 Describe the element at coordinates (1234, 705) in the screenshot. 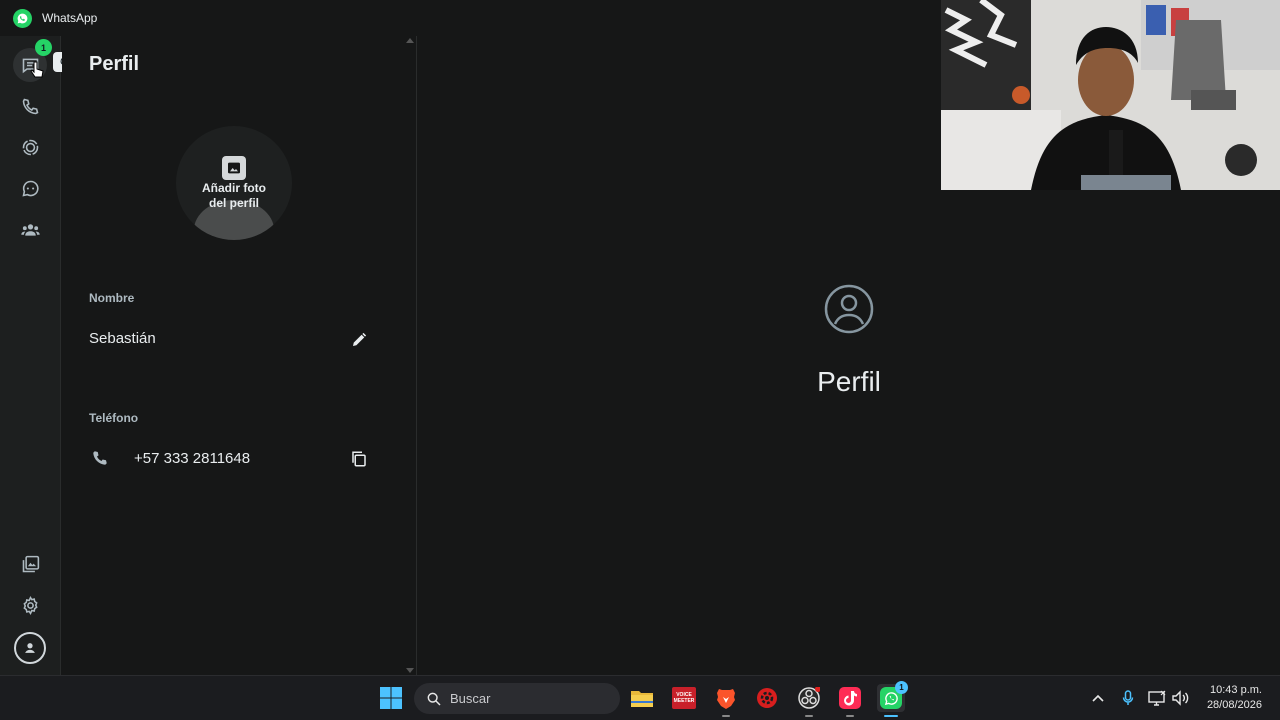

I see `clock-date: 28/08/2026` at that location.